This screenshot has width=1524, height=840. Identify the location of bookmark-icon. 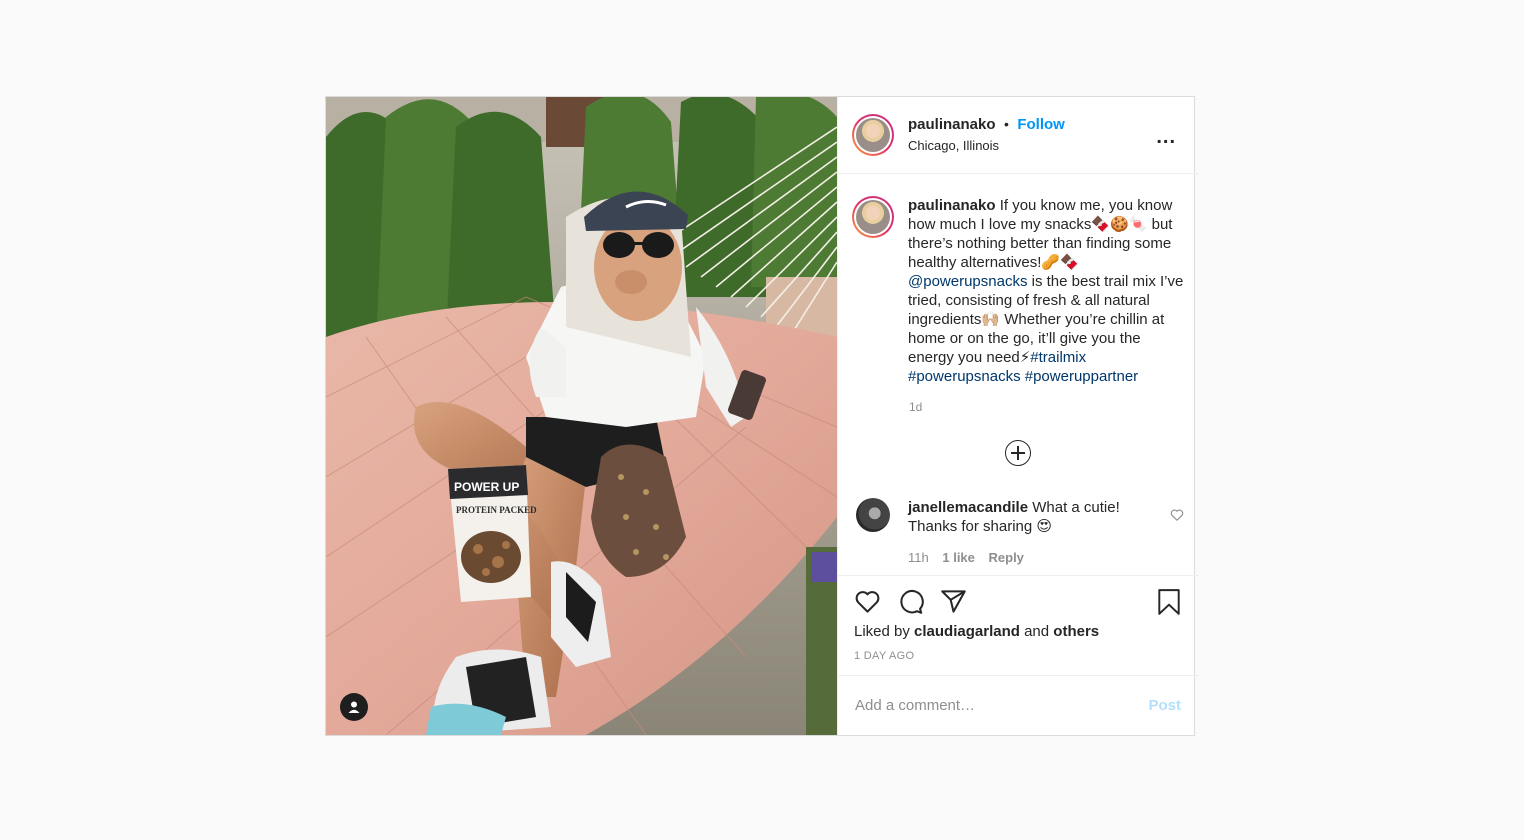
(1169, 602).